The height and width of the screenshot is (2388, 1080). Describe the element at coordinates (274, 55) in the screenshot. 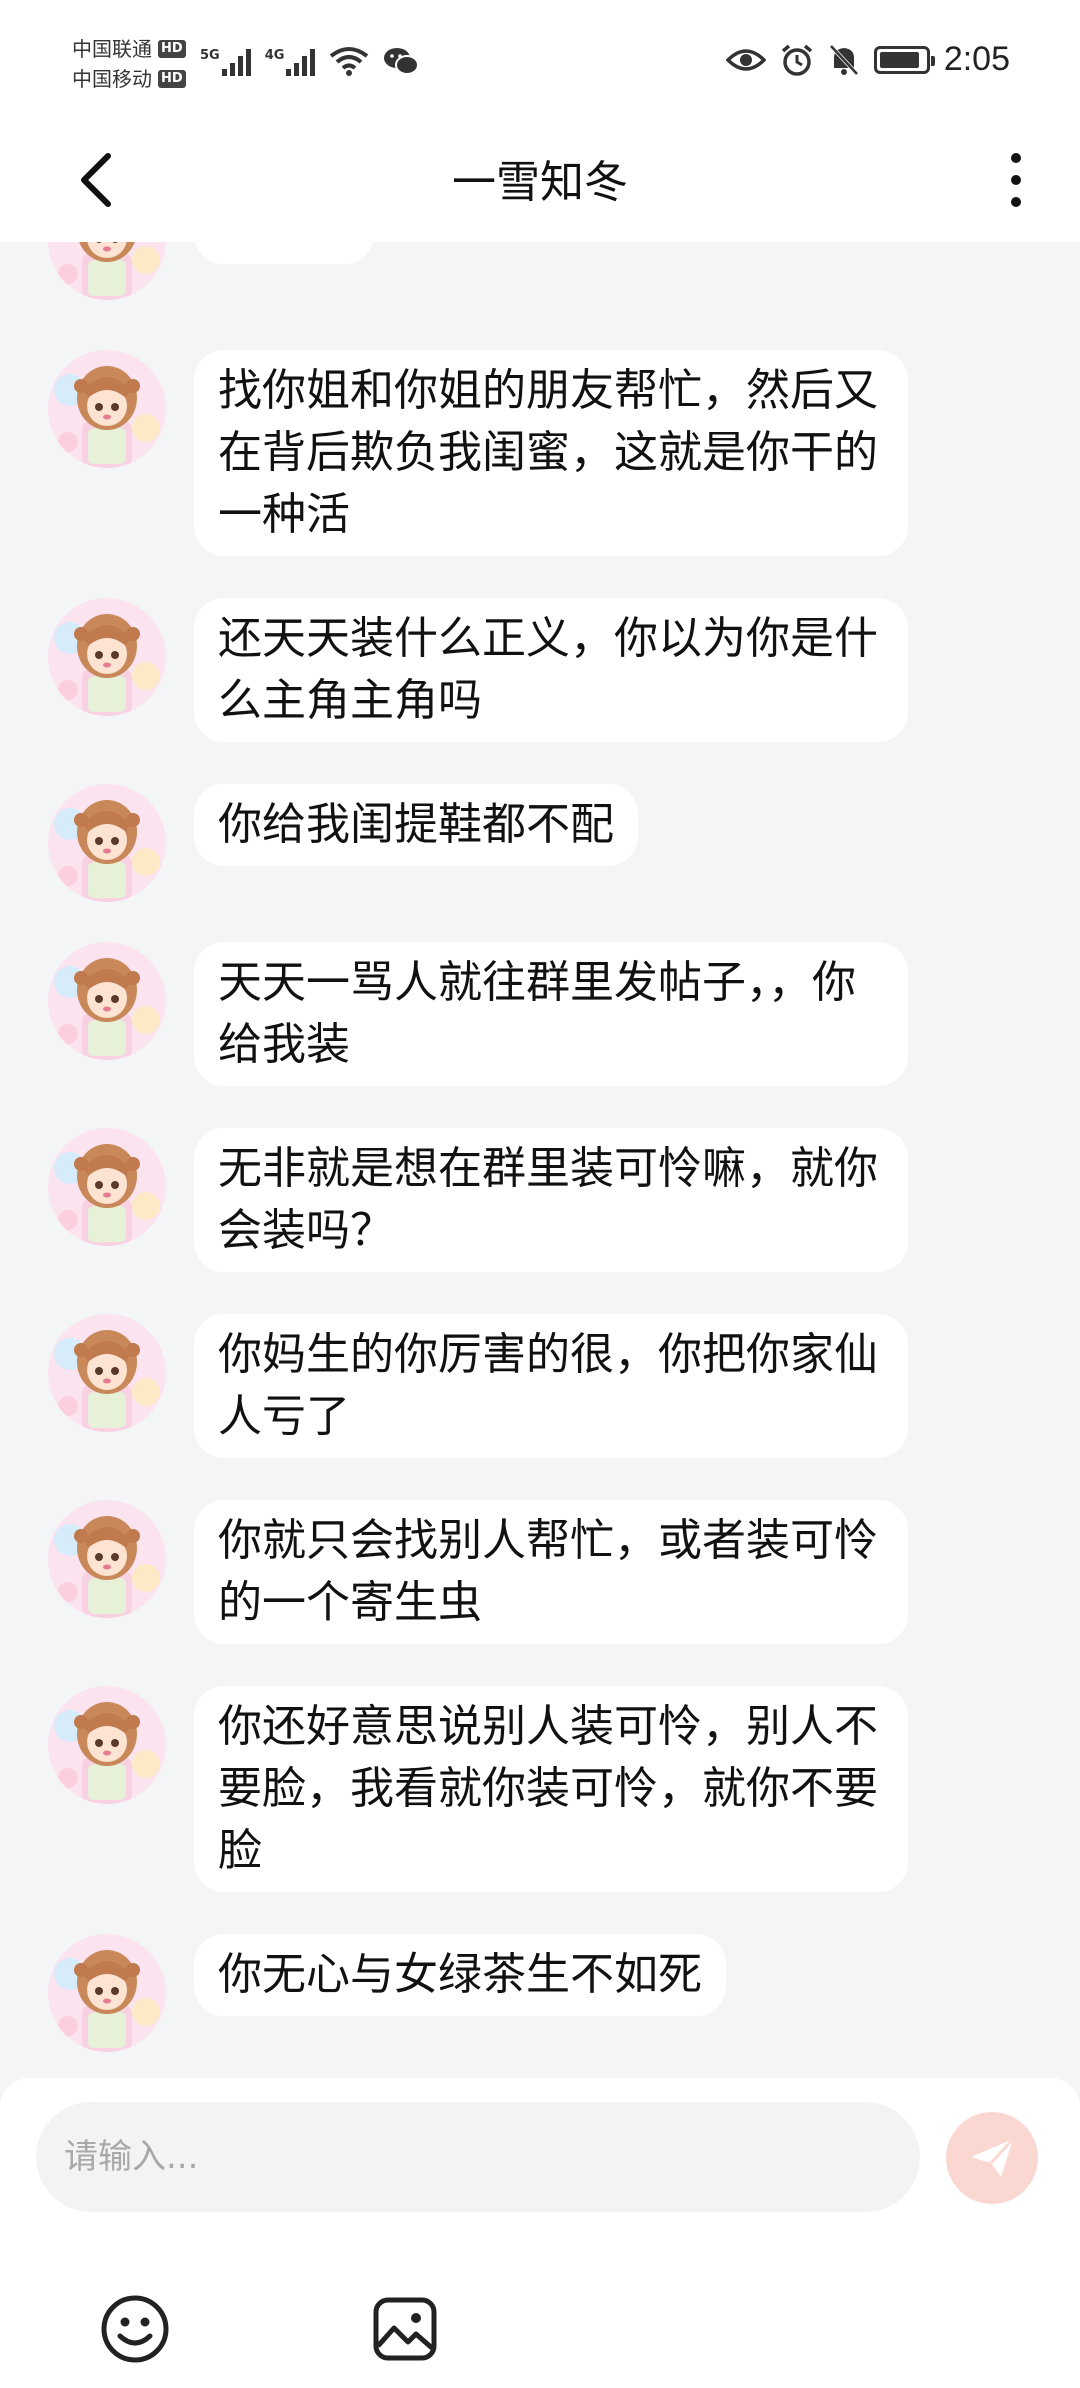

I see `network-type-4g: 4G` at that location.